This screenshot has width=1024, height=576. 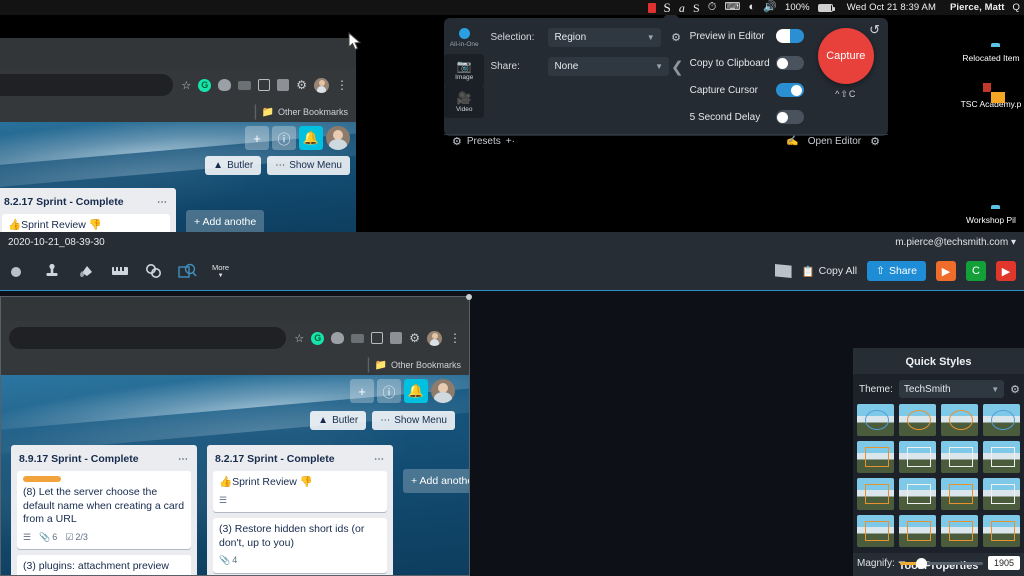 What do you see at coordinates (676, 37) in the screenshot?
I see `selection-settings-gear-icon: ⚙` at bounding box center [676, 37].